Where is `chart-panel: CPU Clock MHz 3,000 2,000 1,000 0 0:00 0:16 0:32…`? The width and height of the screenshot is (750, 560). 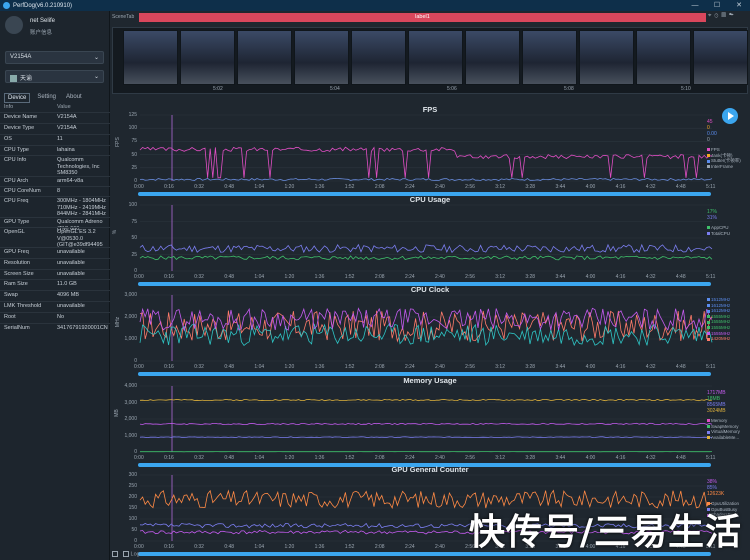 chart-panel: CPU Clock MHz 3,000 2,000 1,000 0 0:00 0:16 0:32… is located at coordinates (430, 329).